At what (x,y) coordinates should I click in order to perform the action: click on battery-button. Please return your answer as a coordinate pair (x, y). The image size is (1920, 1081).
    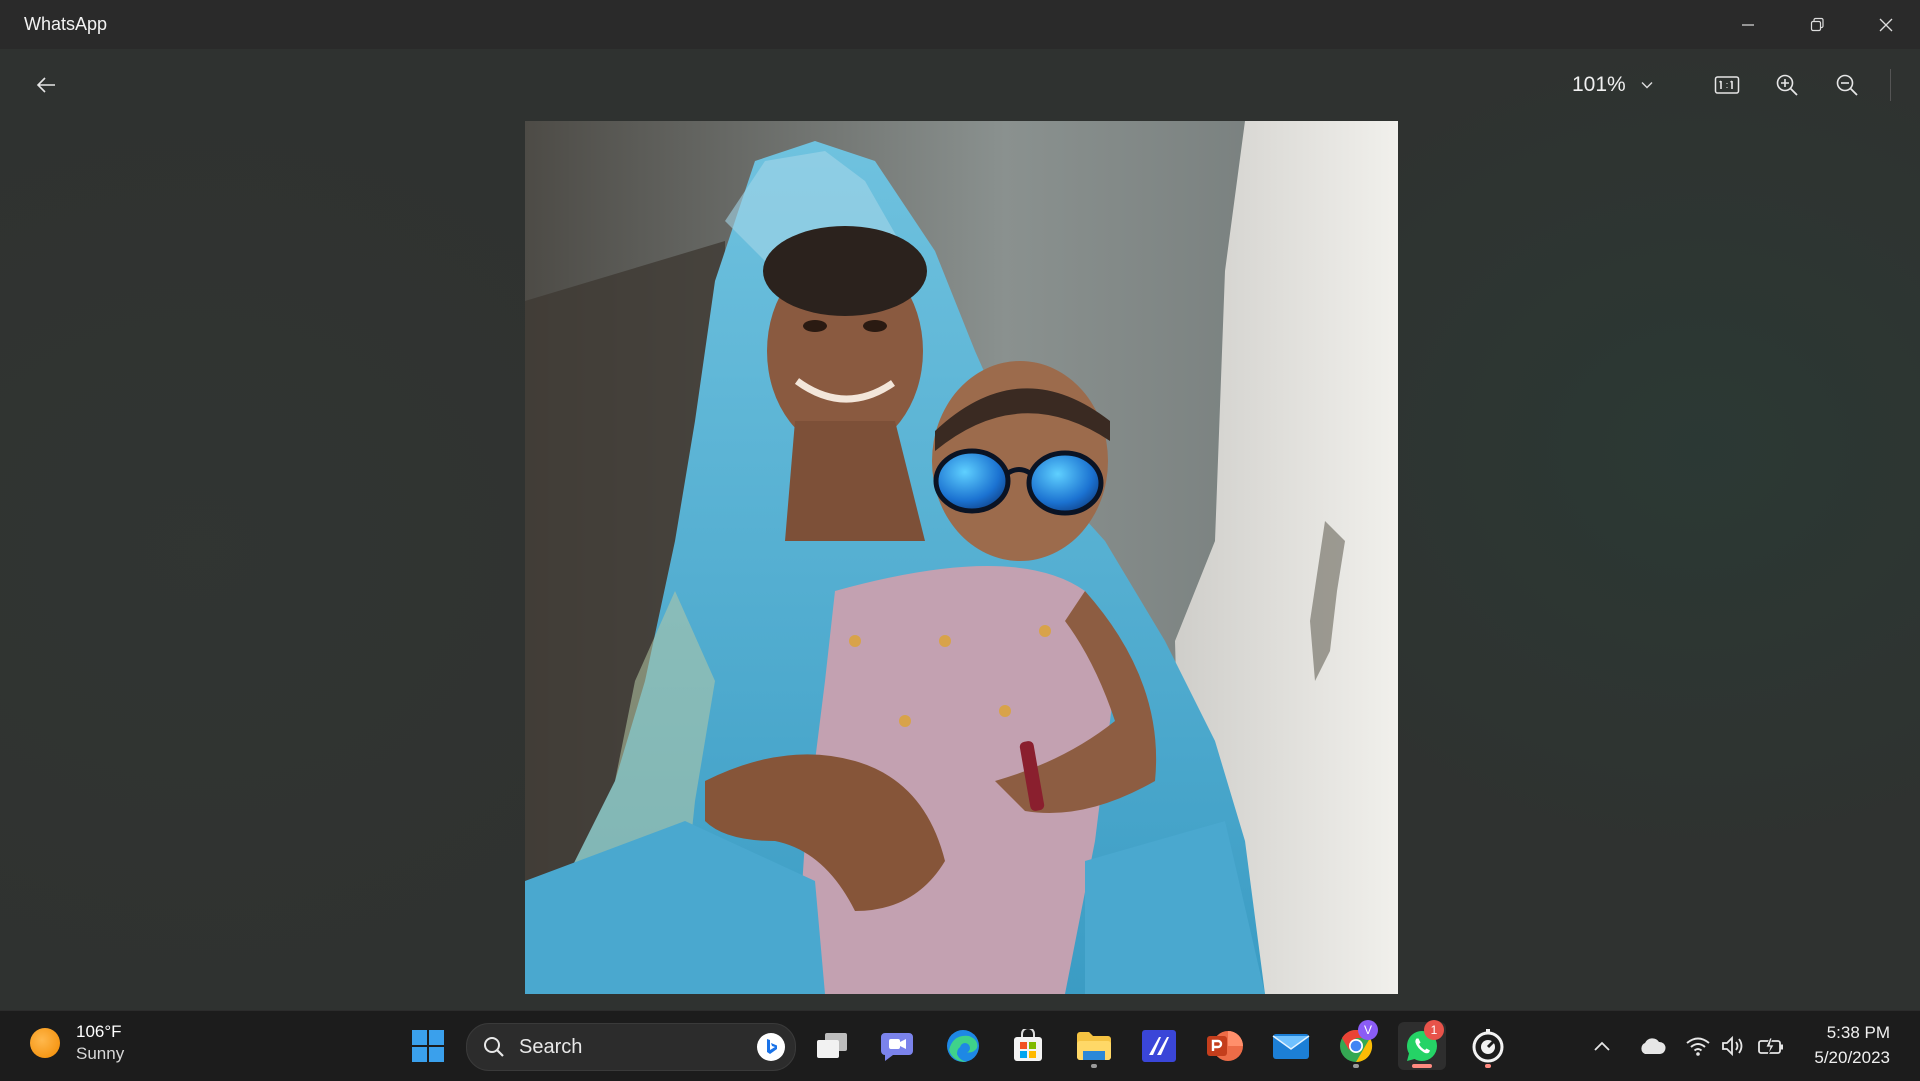
    Looking at the image, I should click on (1771, 1046).